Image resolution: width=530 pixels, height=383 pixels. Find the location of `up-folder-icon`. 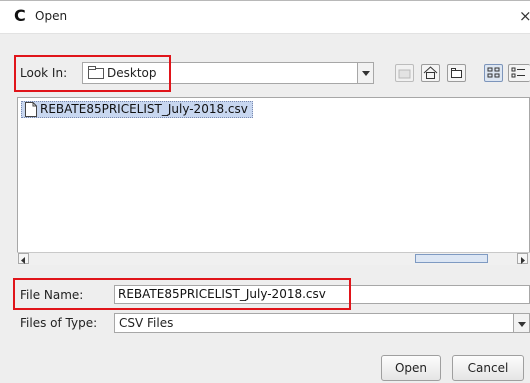

up-folder-icon is located at coordinates (404, 74).